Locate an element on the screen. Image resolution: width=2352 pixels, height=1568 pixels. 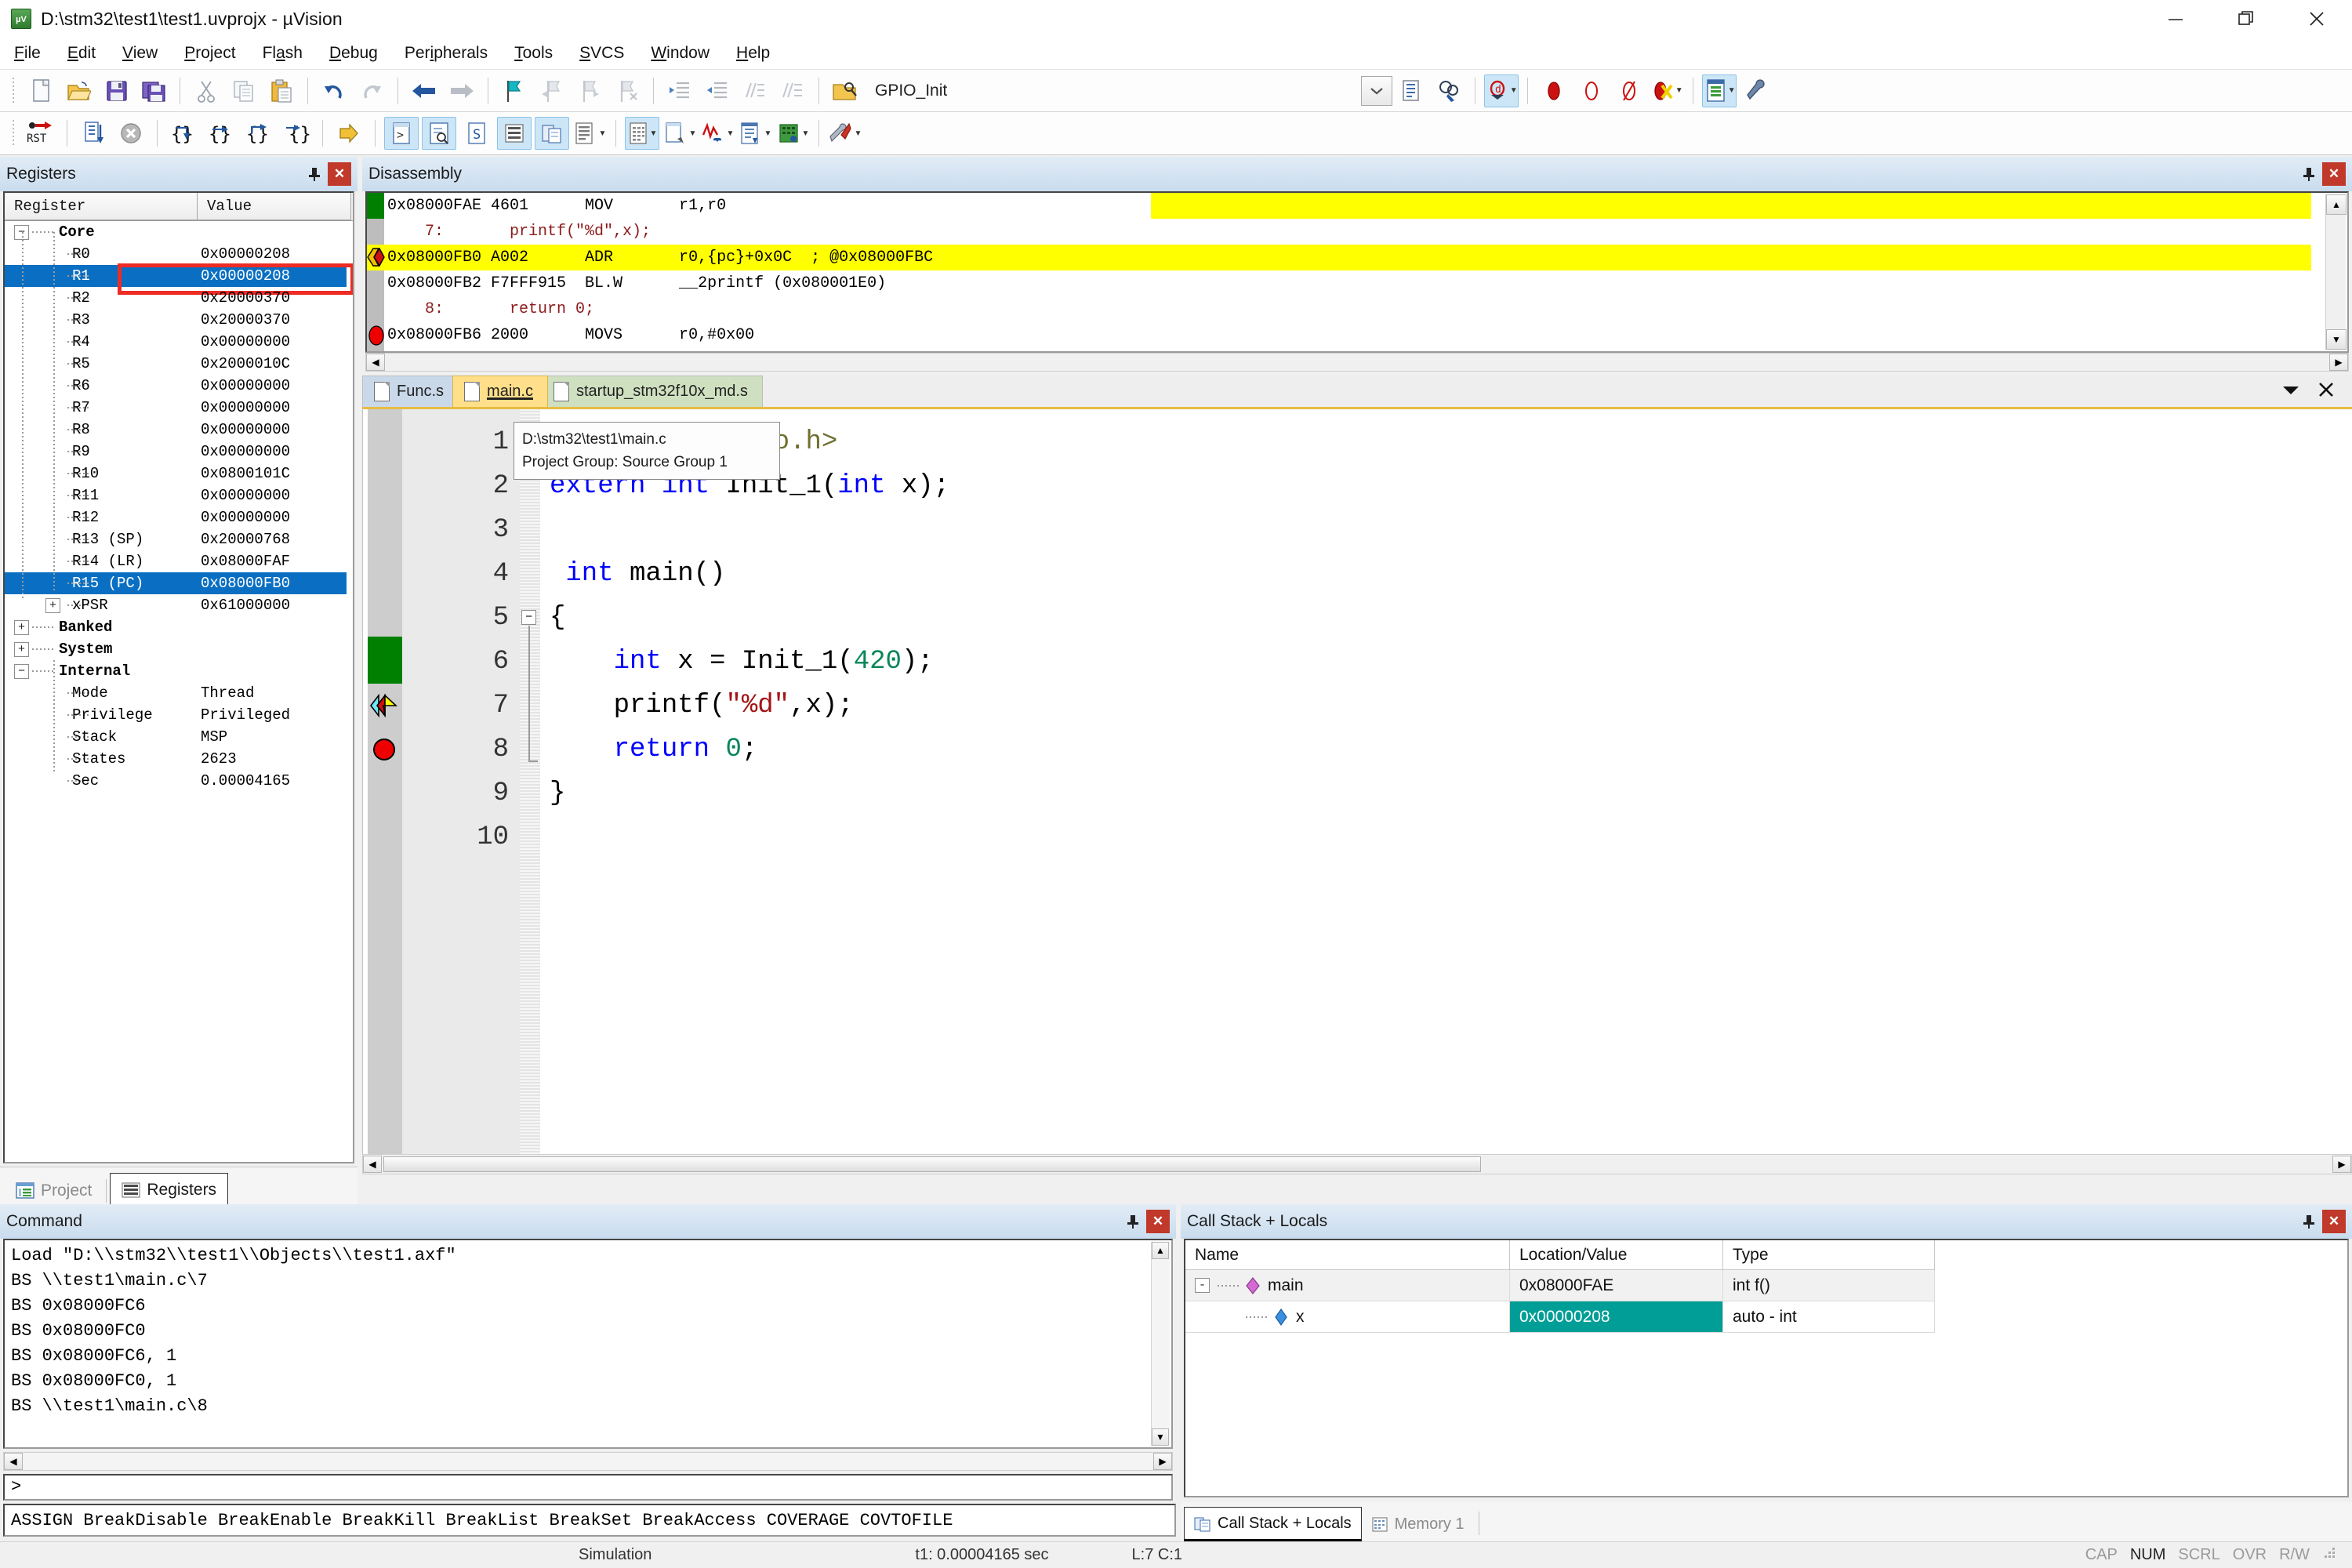
outdent-icon is located at coordinates (717, 90).